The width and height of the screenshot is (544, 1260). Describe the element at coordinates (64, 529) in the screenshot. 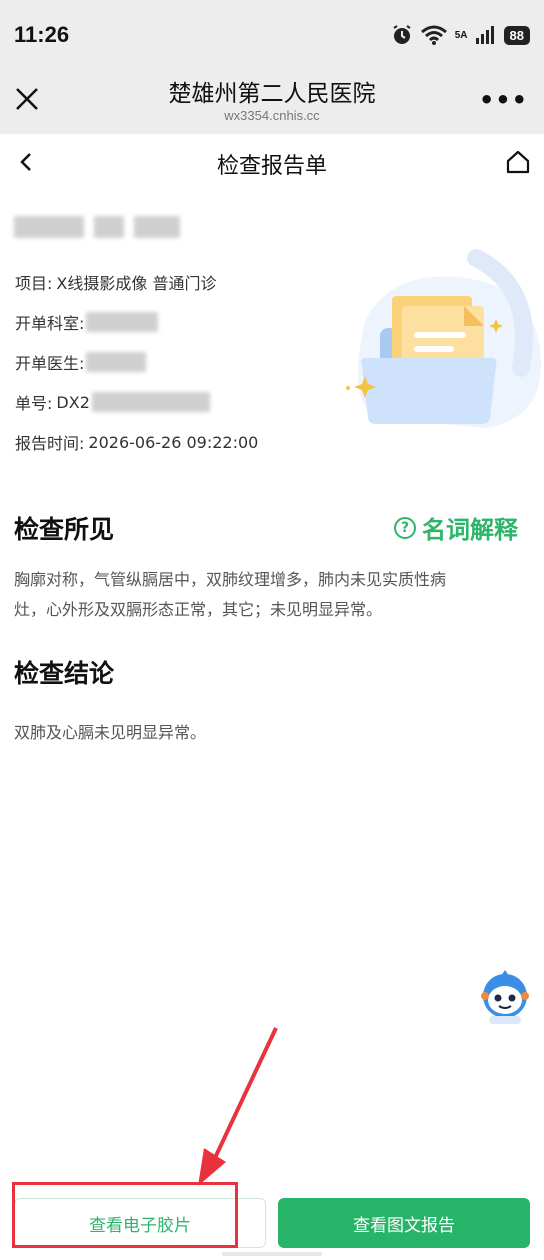

I see `findings-title: 检查所见` at that location.